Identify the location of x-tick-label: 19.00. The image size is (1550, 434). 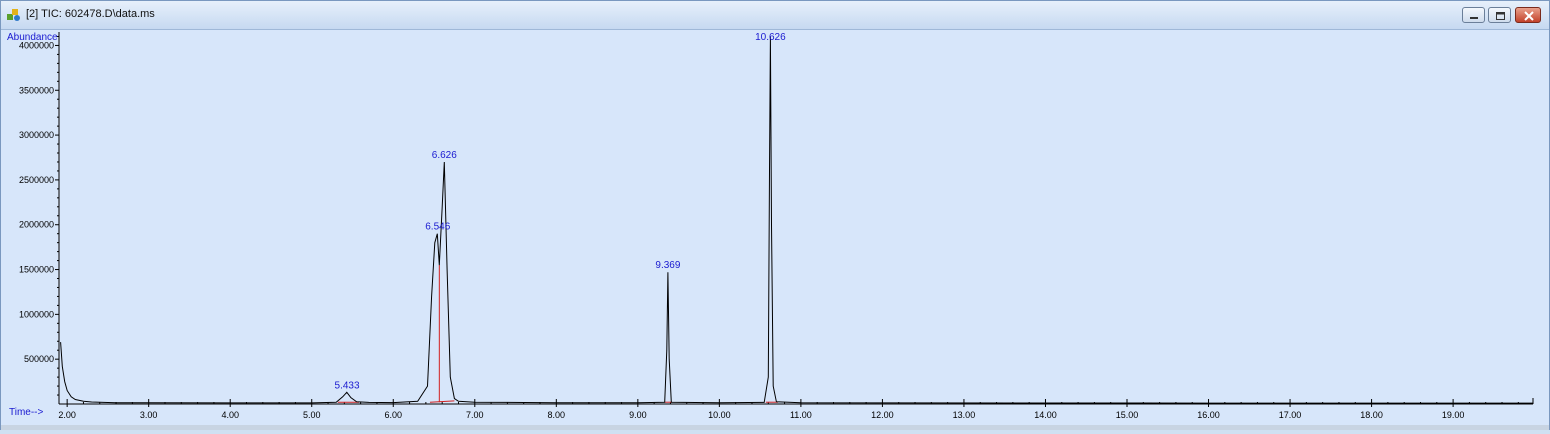
(1453, 415).